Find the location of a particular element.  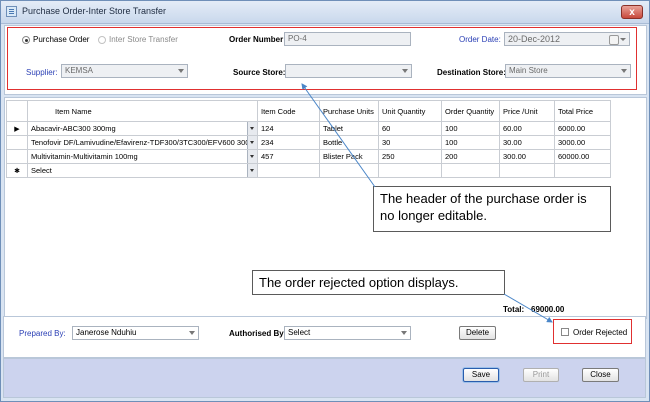

source-store-select is located at coordinates (348, 71).